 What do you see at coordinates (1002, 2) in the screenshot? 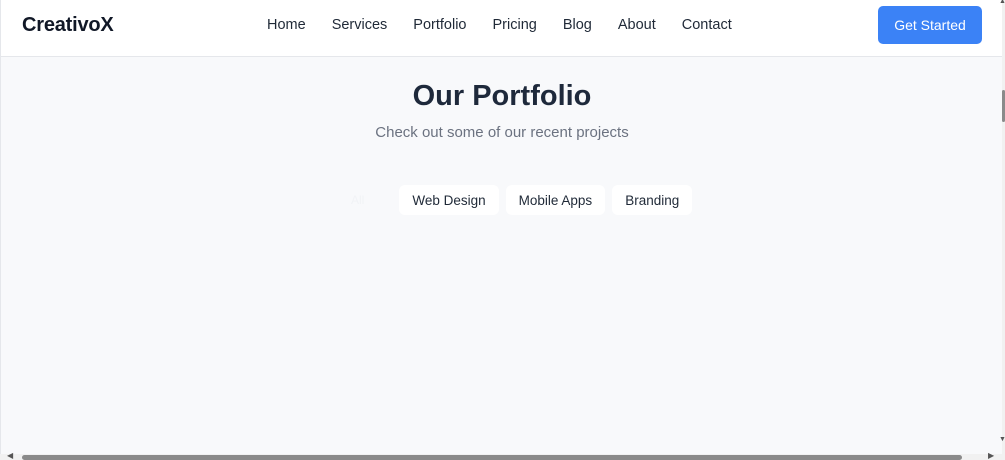
I see `scroll-up-arrow-icon: ▲` at bounding box center [1002, 2].